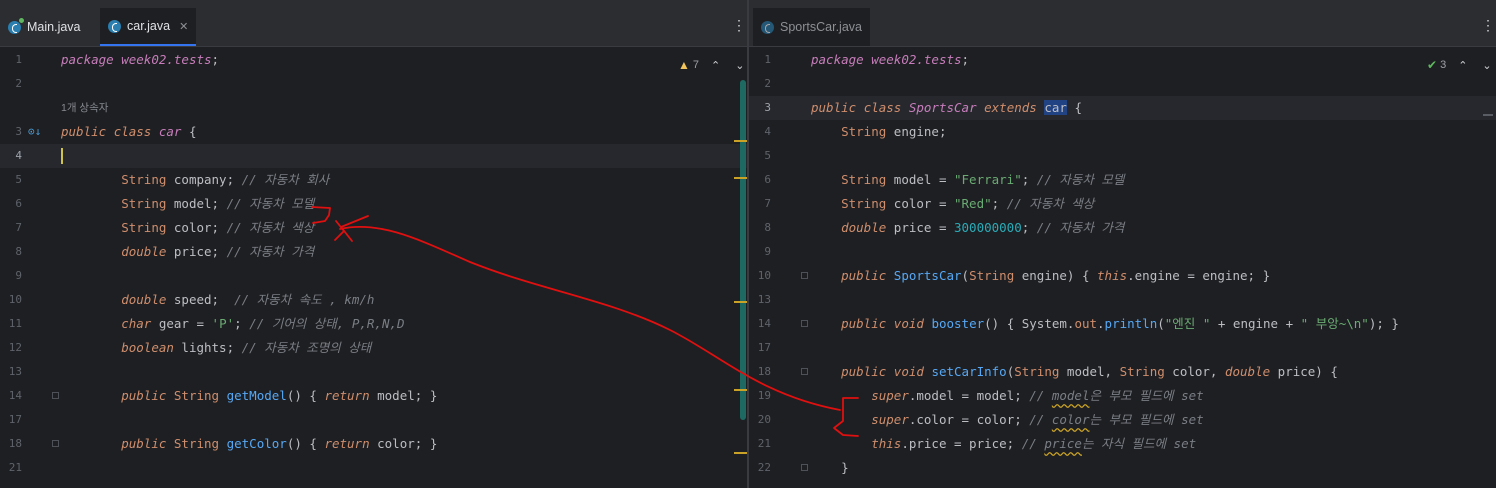 Image resolution: width=1496 pixels, height=488 pixels. Describe the element at coordinates (1383, 323) in the screenshot. I see `code-token: ); }` at that location.